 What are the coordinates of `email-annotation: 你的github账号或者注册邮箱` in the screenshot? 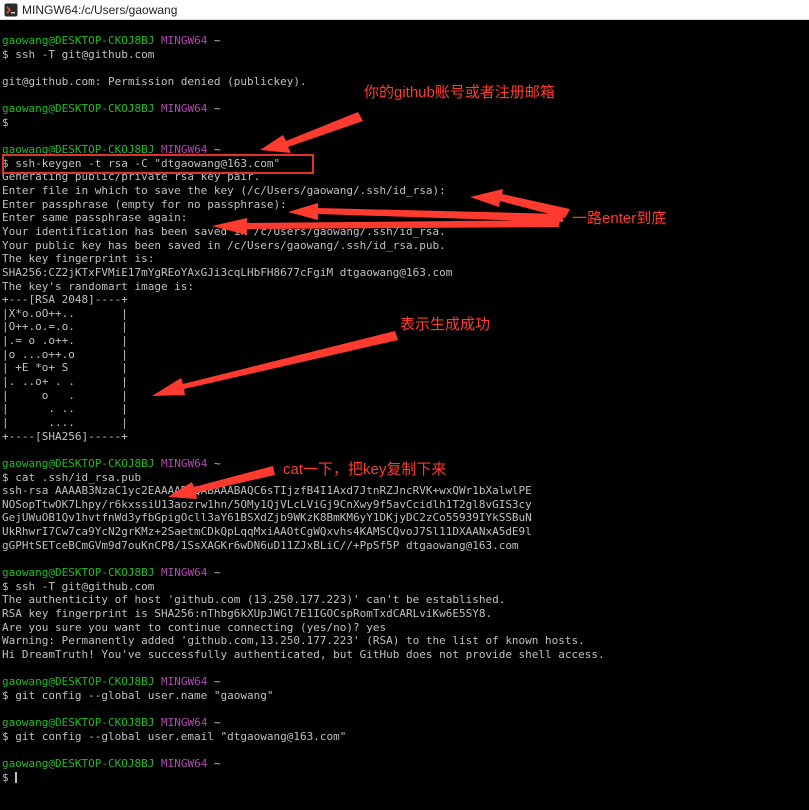 It's located at (459, 92).